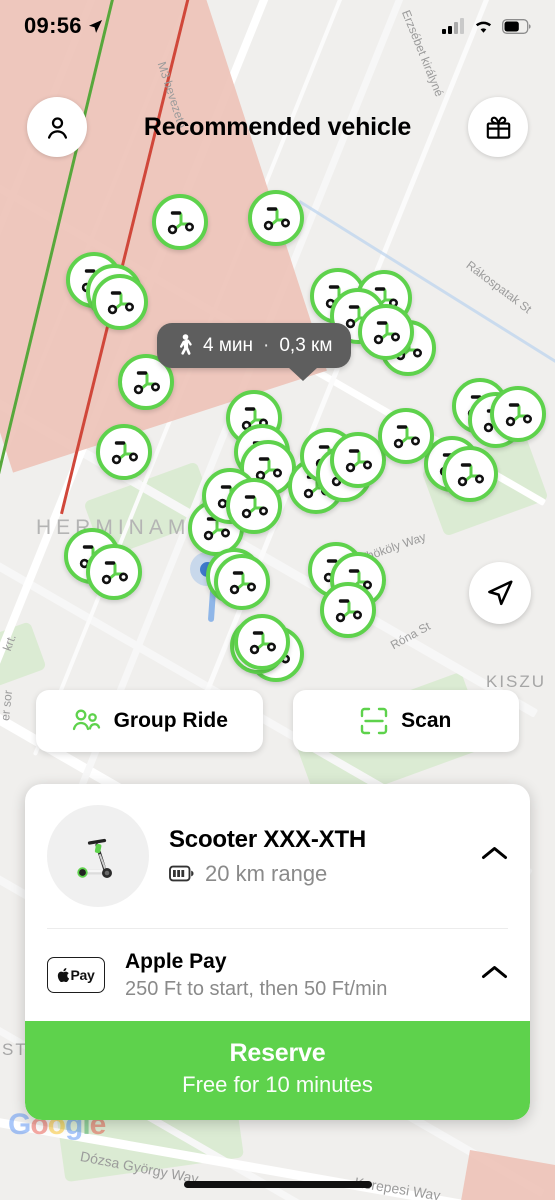  Describe the element at coordinates (315, 856) in the screenshot. I see `vehicle-info: Scooter XXX-XTH 20 km range` at that location.